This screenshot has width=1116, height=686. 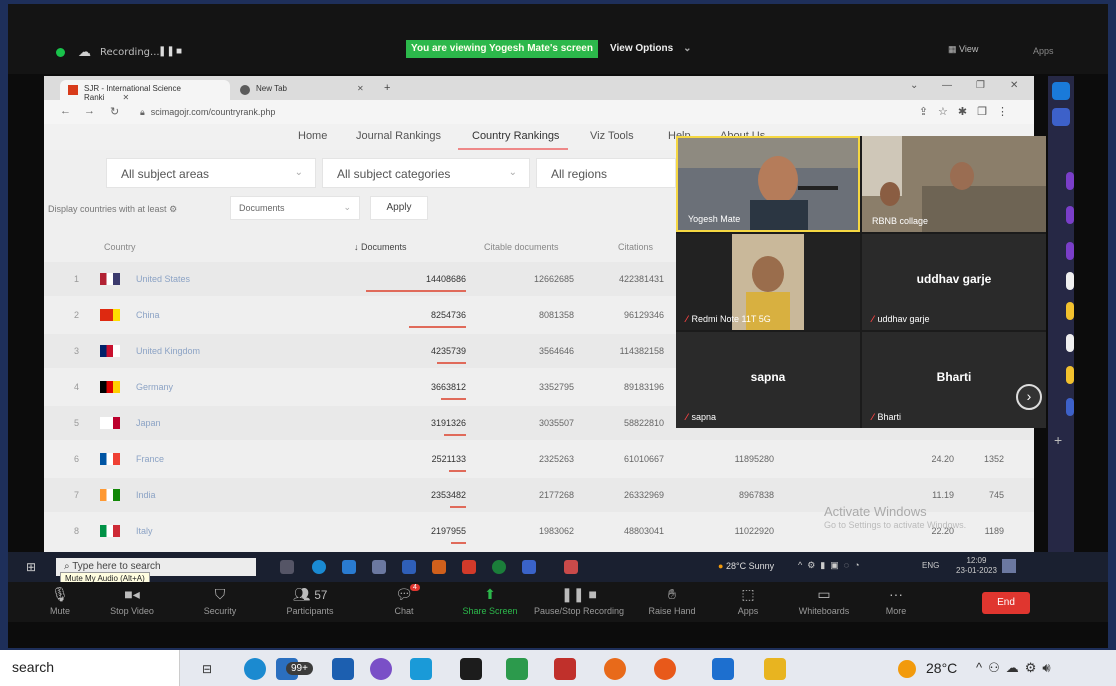 What do you see at coordinates (914, 85) in the screenshot?
I see `chevron-down-icon: ⌄` at bounding box center [914, 85].